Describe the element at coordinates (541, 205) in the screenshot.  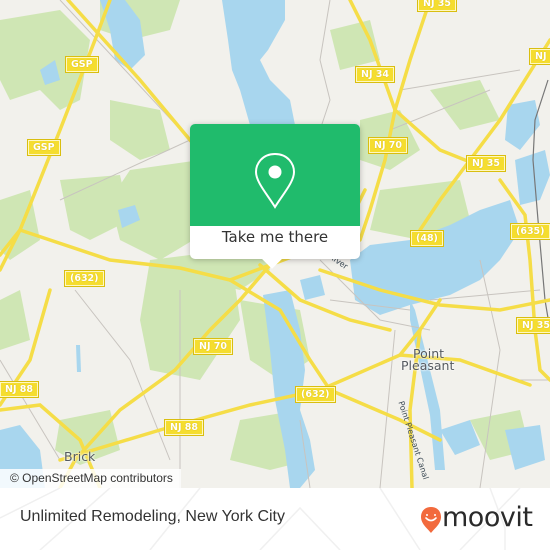
I see `railway` at that location.